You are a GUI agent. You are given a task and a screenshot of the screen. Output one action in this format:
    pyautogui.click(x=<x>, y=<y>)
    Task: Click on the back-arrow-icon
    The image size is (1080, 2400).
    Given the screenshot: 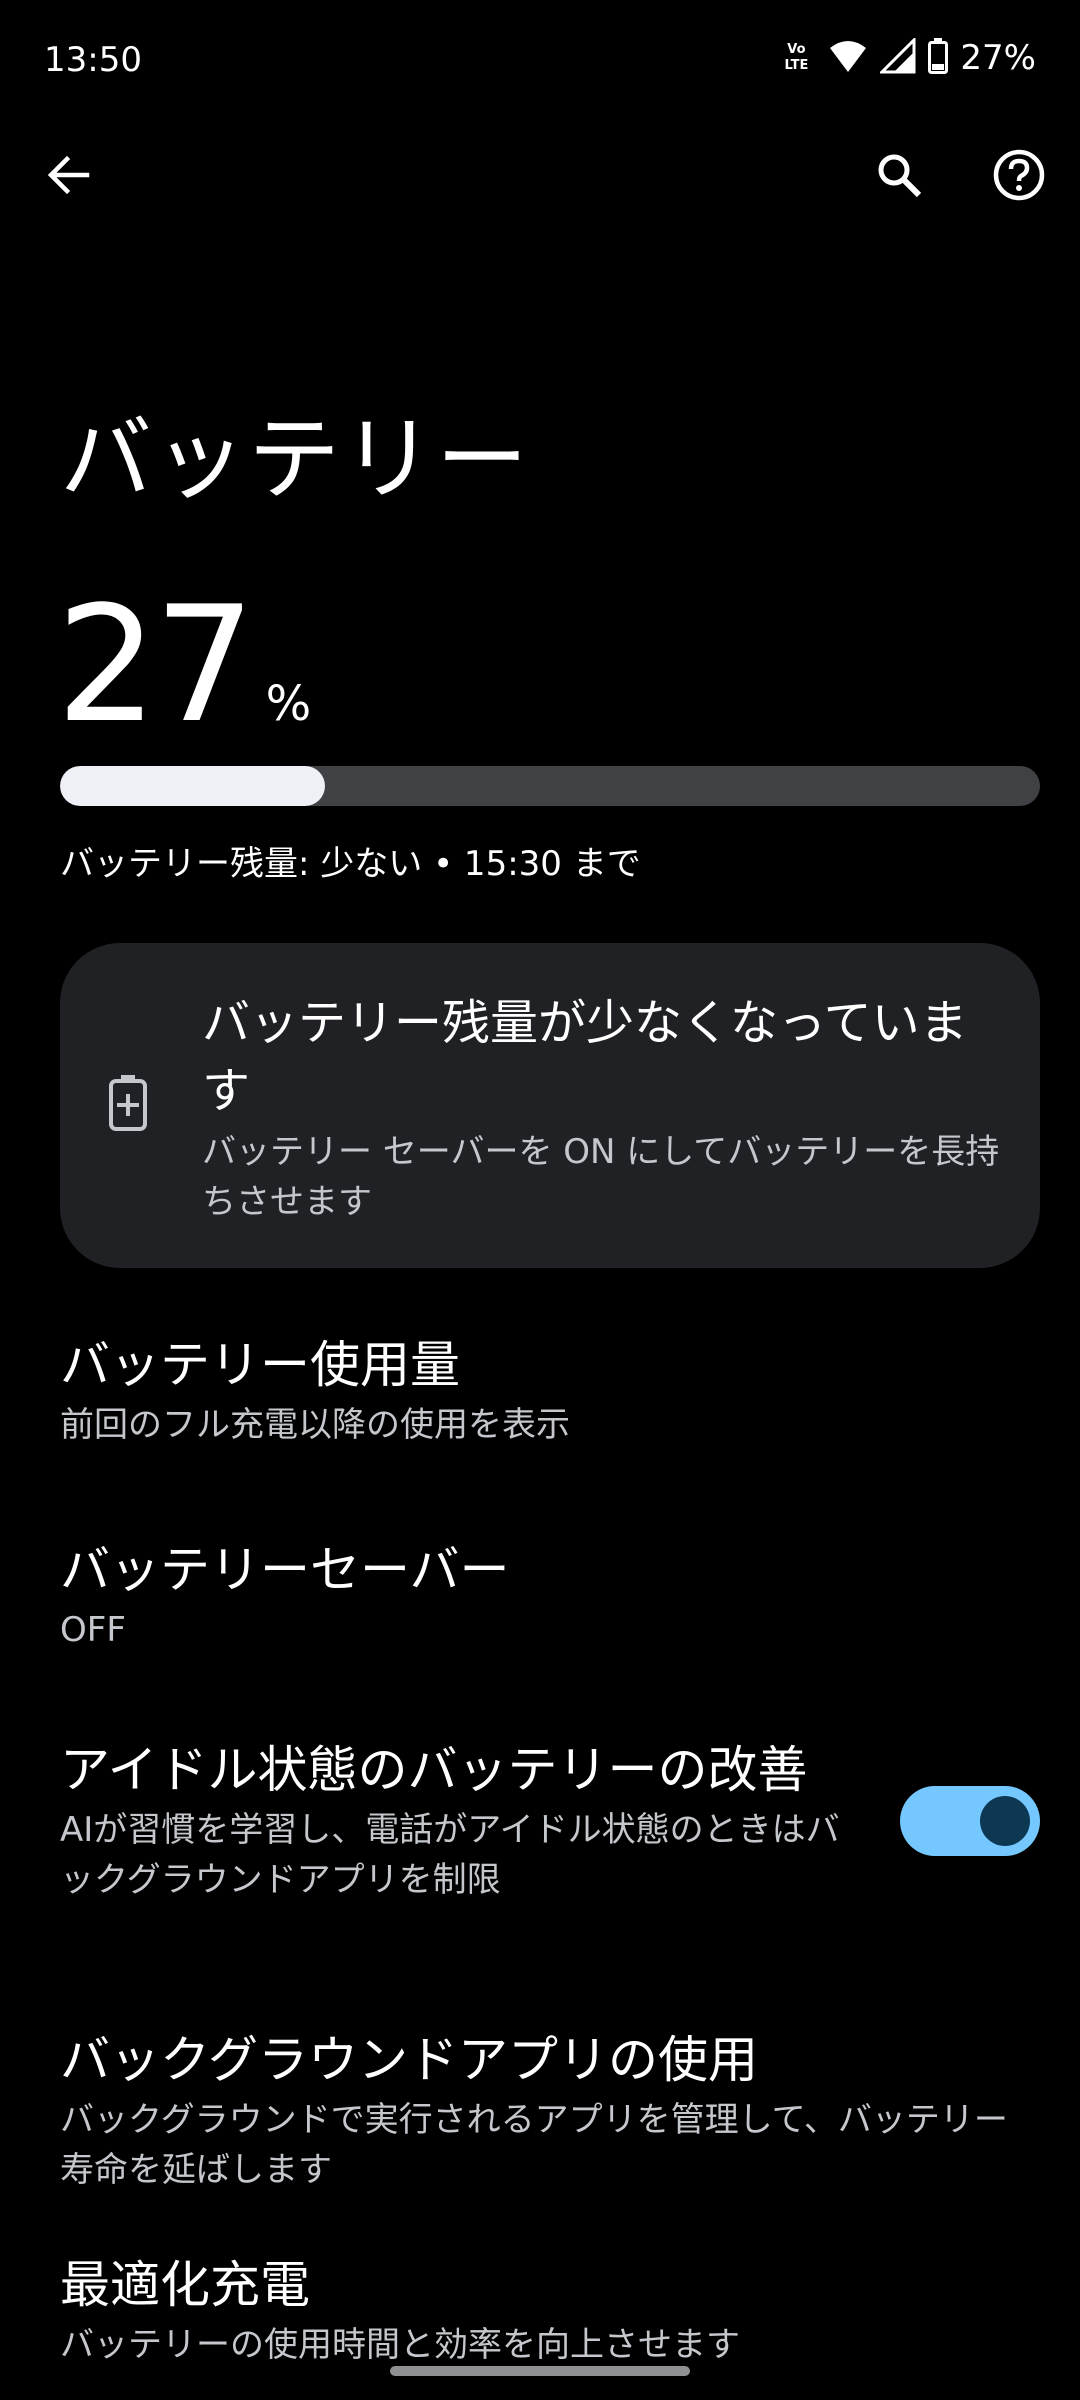 What is the action you would take?
    pyautogui.click(x=69, y=177)
    